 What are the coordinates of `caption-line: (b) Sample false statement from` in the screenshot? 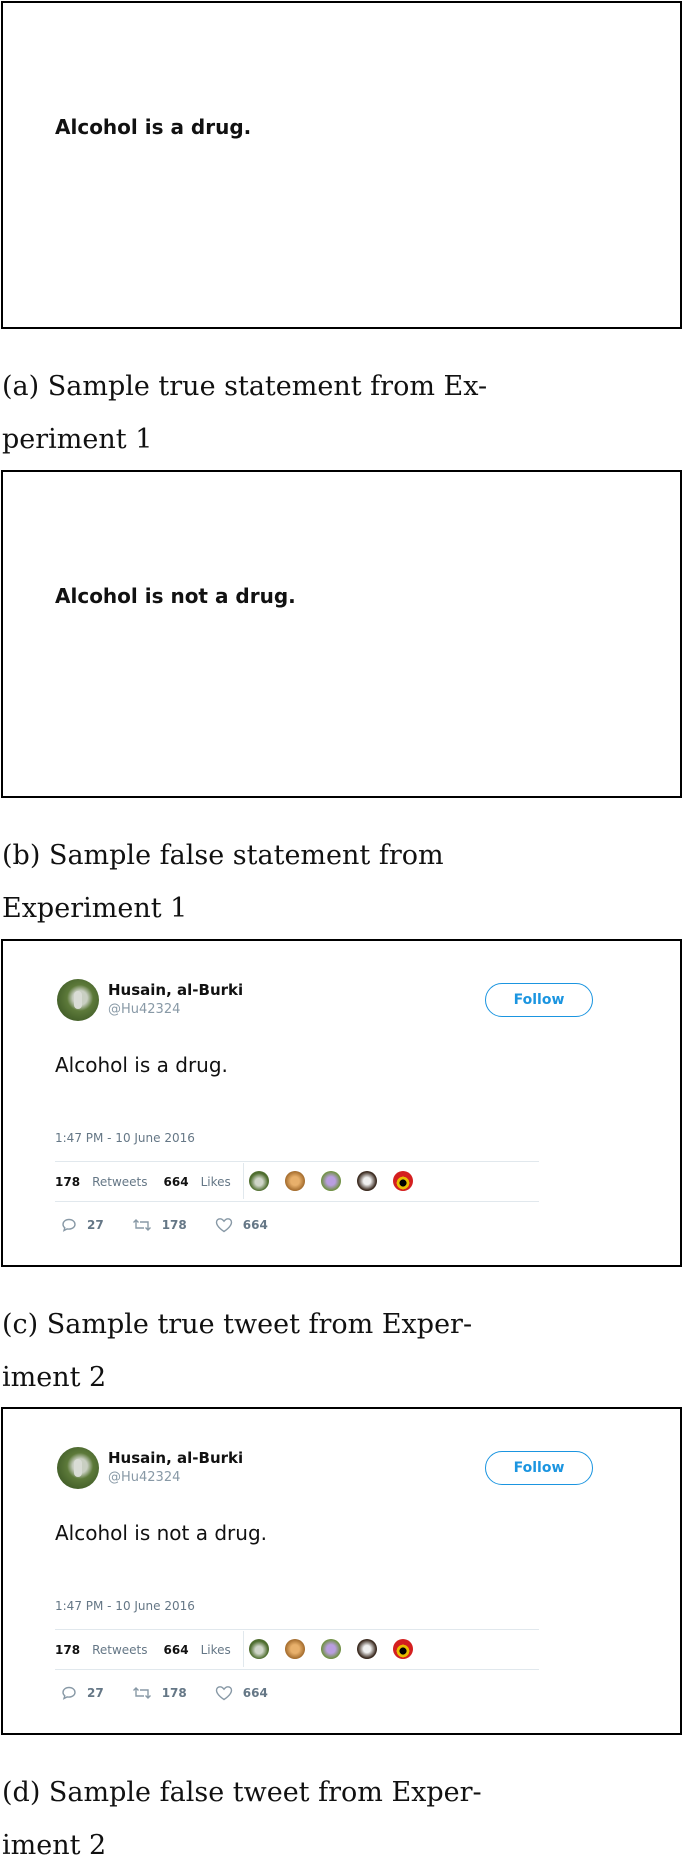 It's located at (252, 855).